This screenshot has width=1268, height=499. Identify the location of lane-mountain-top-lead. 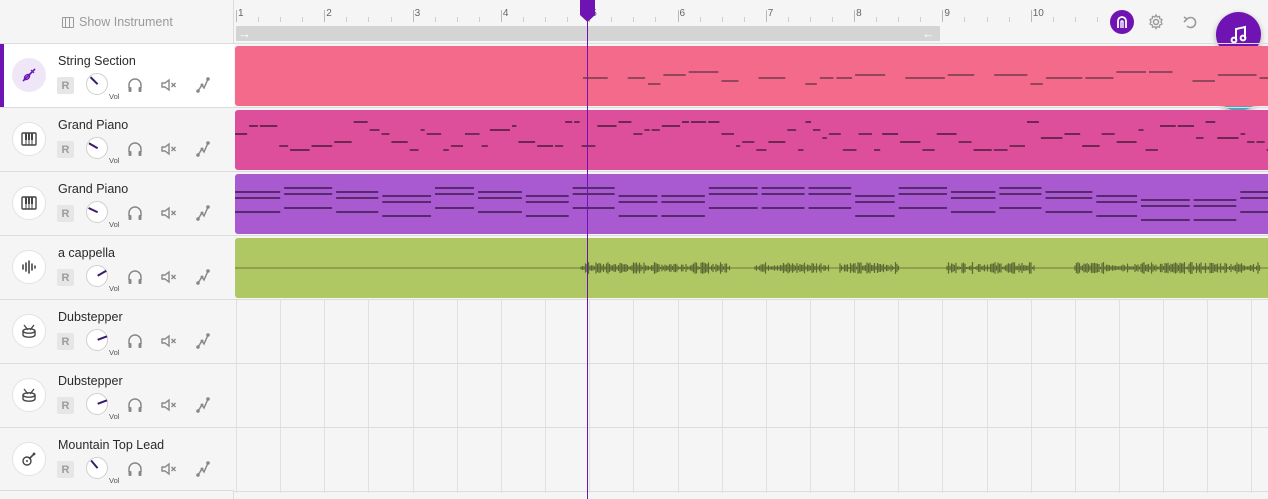
(751, 459).